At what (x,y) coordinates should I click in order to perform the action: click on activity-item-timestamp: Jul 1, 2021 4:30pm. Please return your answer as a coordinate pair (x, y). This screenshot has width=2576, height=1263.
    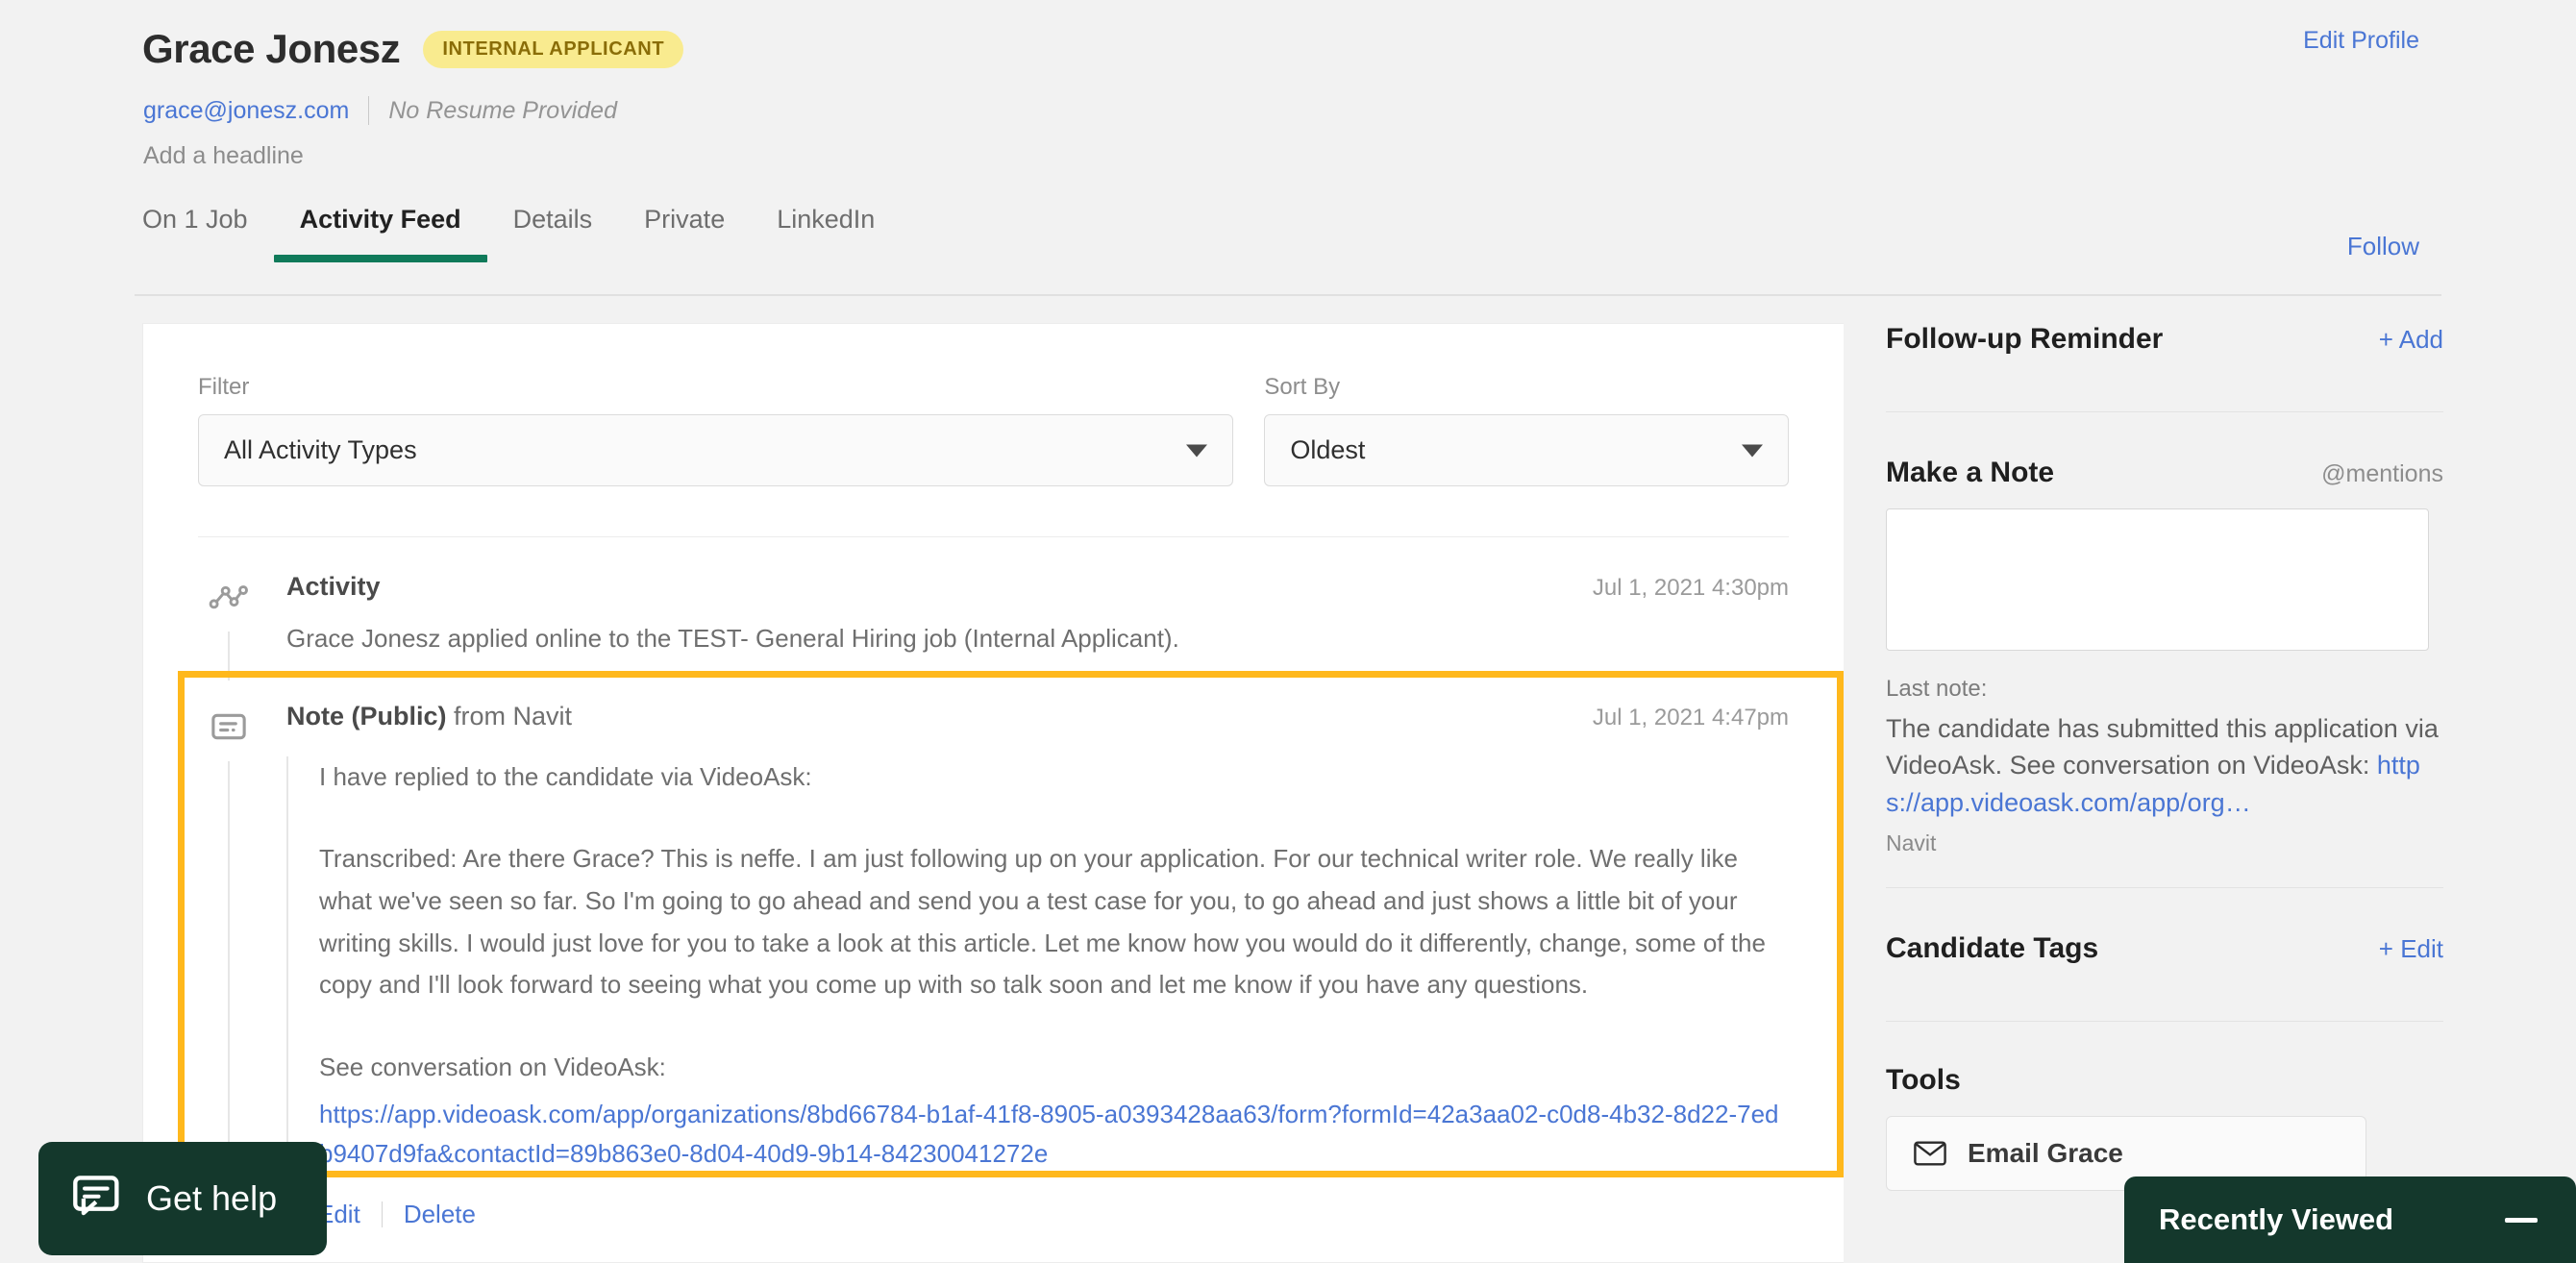
    Looking at the image, I should click on (1690, 588).